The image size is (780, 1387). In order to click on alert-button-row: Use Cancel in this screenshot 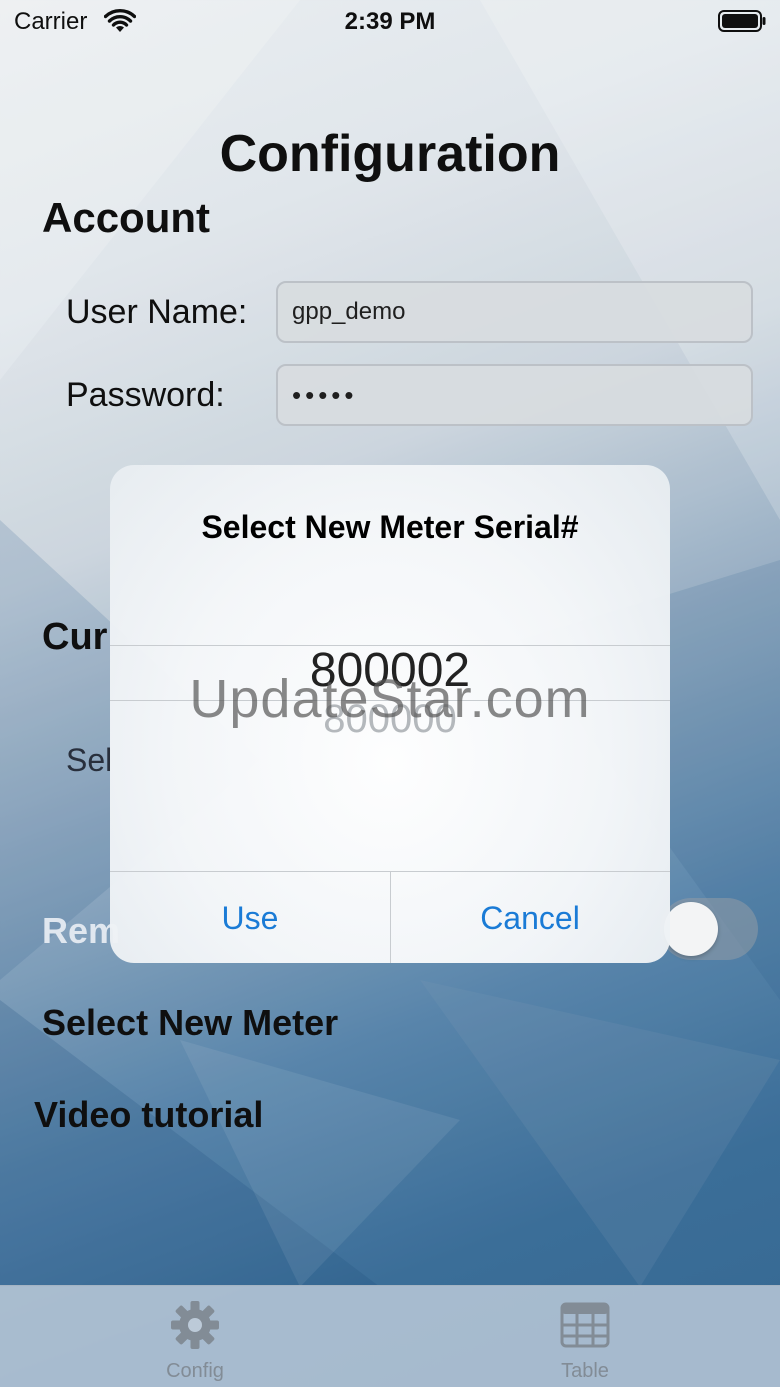, I will do `click(390, 917)`.